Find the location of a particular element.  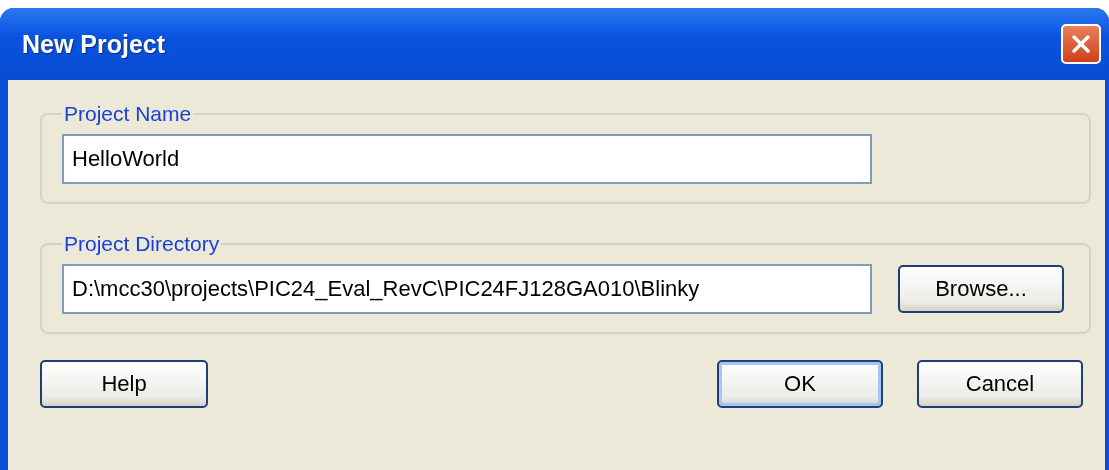

close-icon is located at coordinates (1081, 44).